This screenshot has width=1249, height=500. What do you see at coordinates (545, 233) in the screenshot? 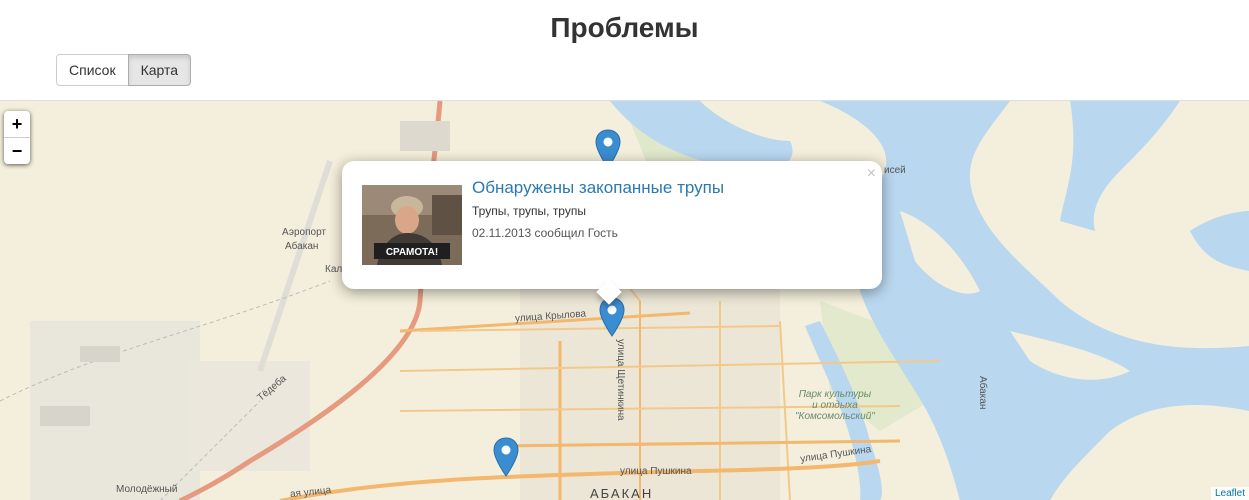
I see `problem-meta: 02.11.2013 сообщил Гость` at bounding box center [545, 233].